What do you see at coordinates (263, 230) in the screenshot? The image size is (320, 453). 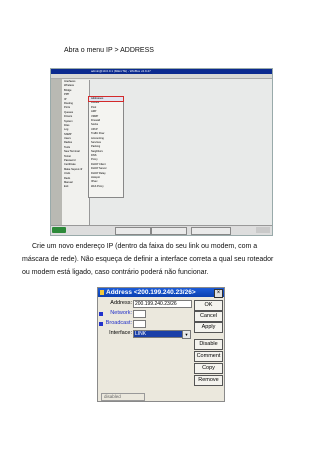 I see `taskbar-clock` at bounding box center [263, 230].